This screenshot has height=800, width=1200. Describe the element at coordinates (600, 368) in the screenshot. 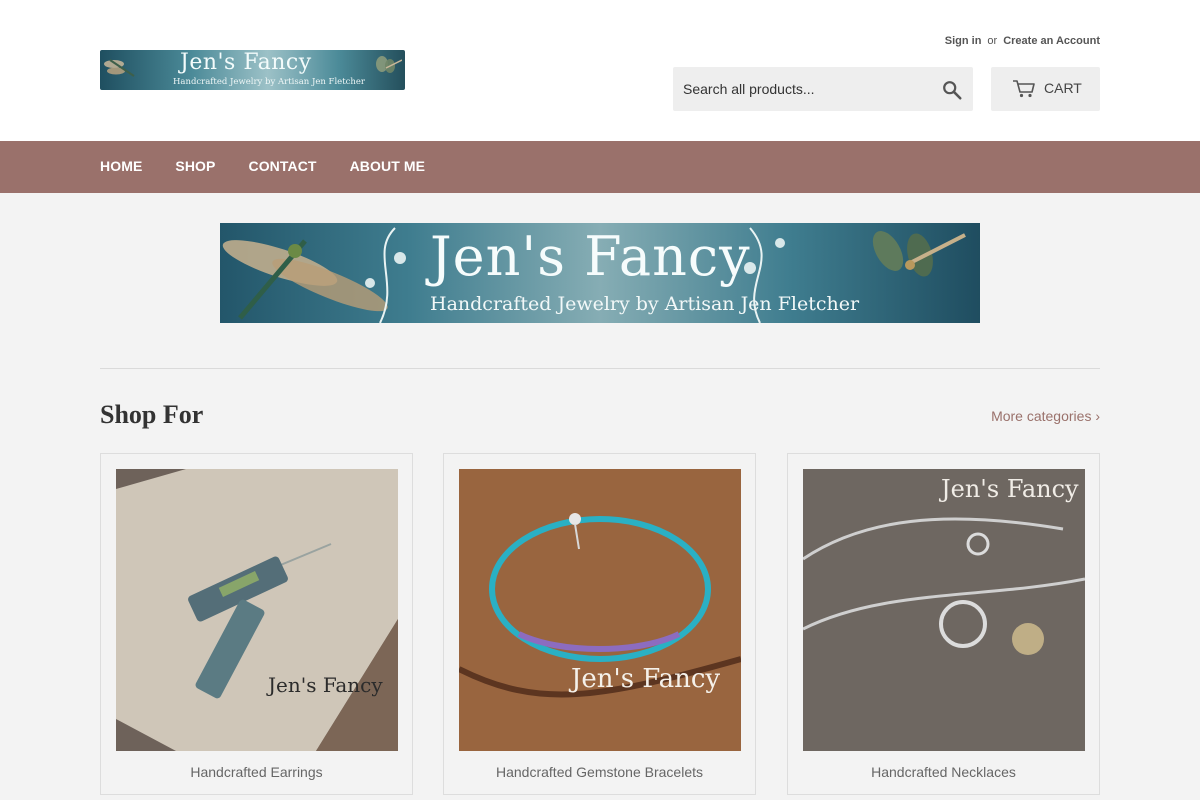

I see `section-divider` at that location.